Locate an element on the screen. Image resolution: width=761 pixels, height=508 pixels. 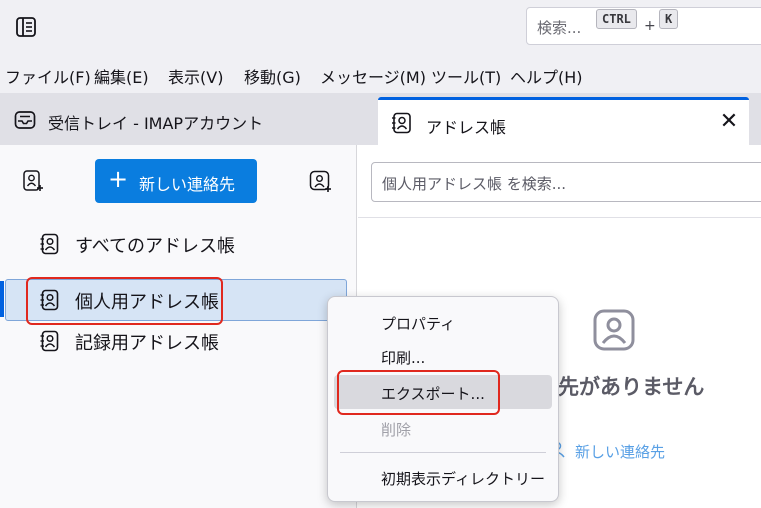
plus-icon: + is located at coordinates (118, 179).